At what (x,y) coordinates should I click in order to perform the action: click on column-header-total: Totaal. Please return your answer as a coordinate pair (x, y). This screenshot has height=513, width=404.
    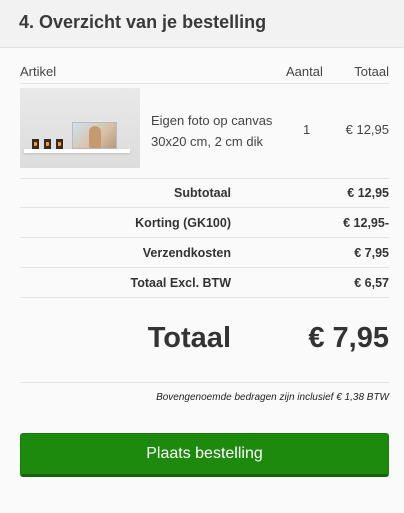
    Looking at the image, I should click on (371, 71).